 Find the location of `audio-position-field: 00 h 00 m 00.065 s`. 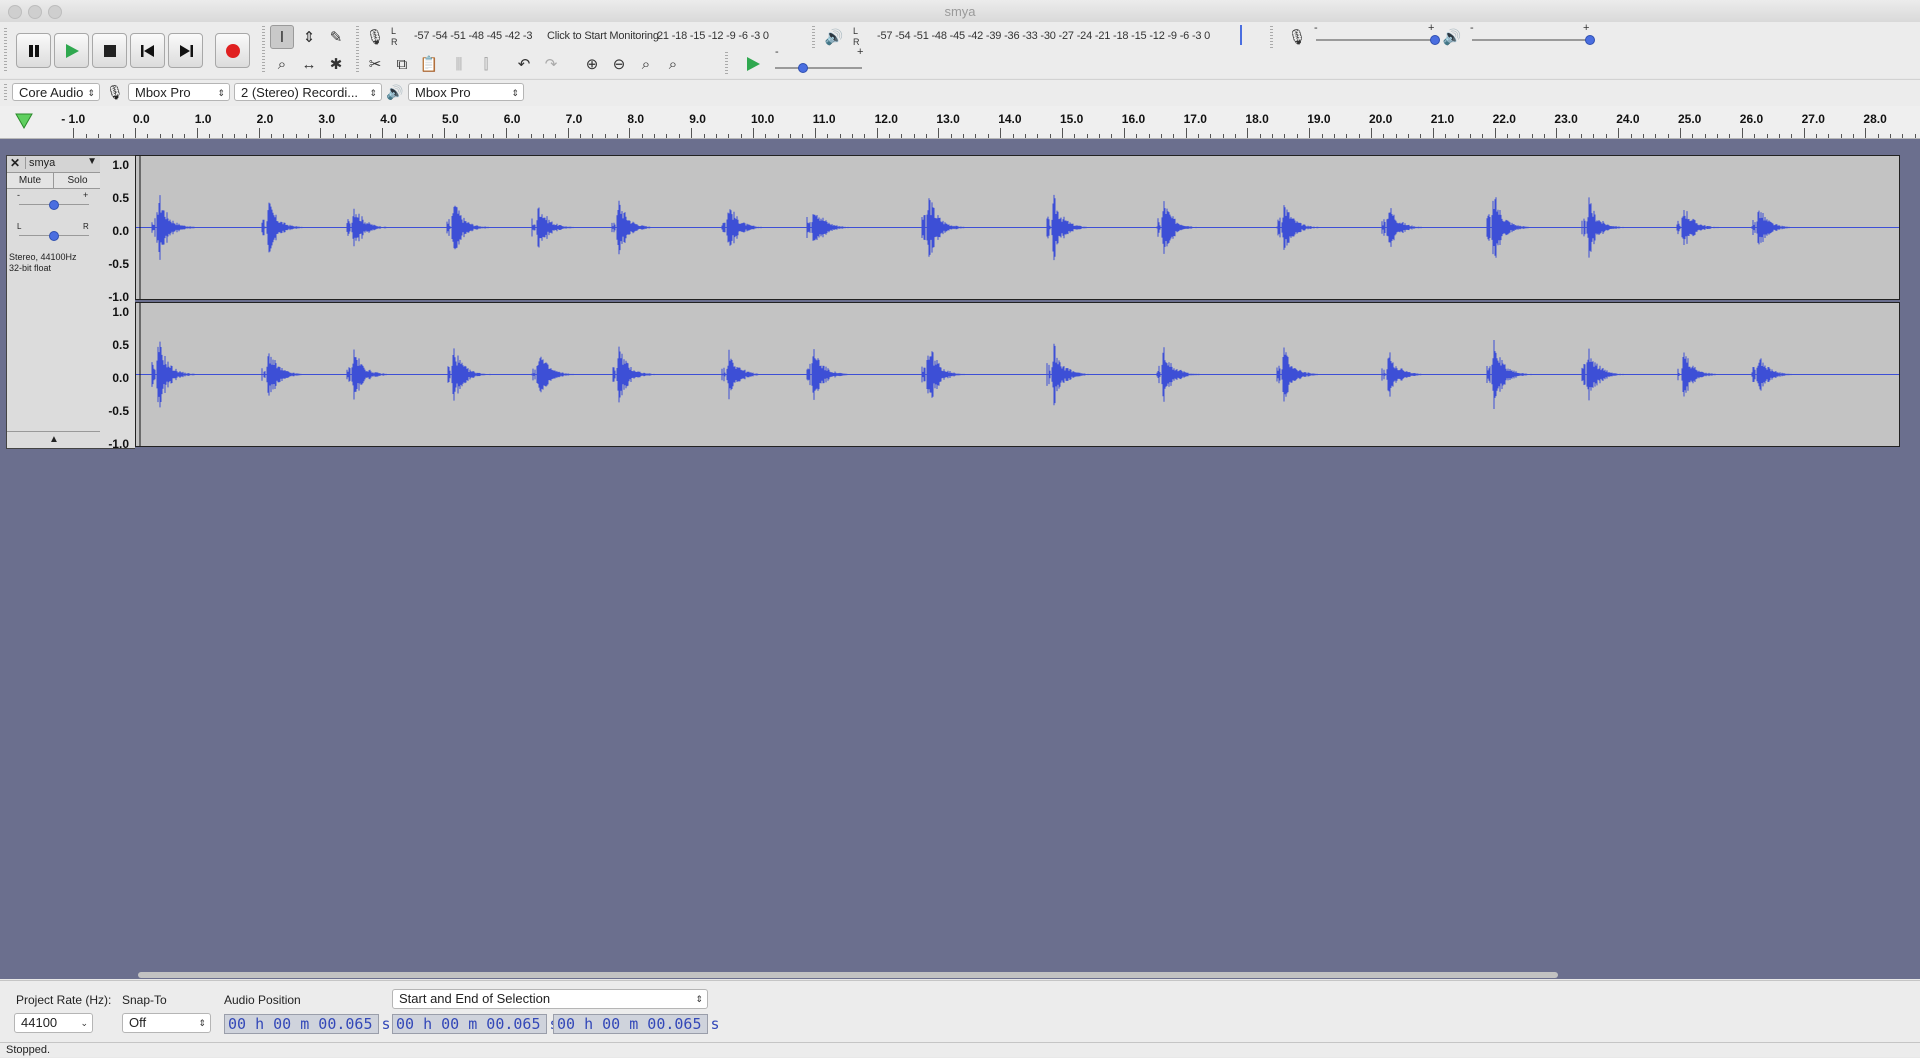

audio-position-field: 00 h 00 m 00.065 s is located at coordinates (307, 1024).